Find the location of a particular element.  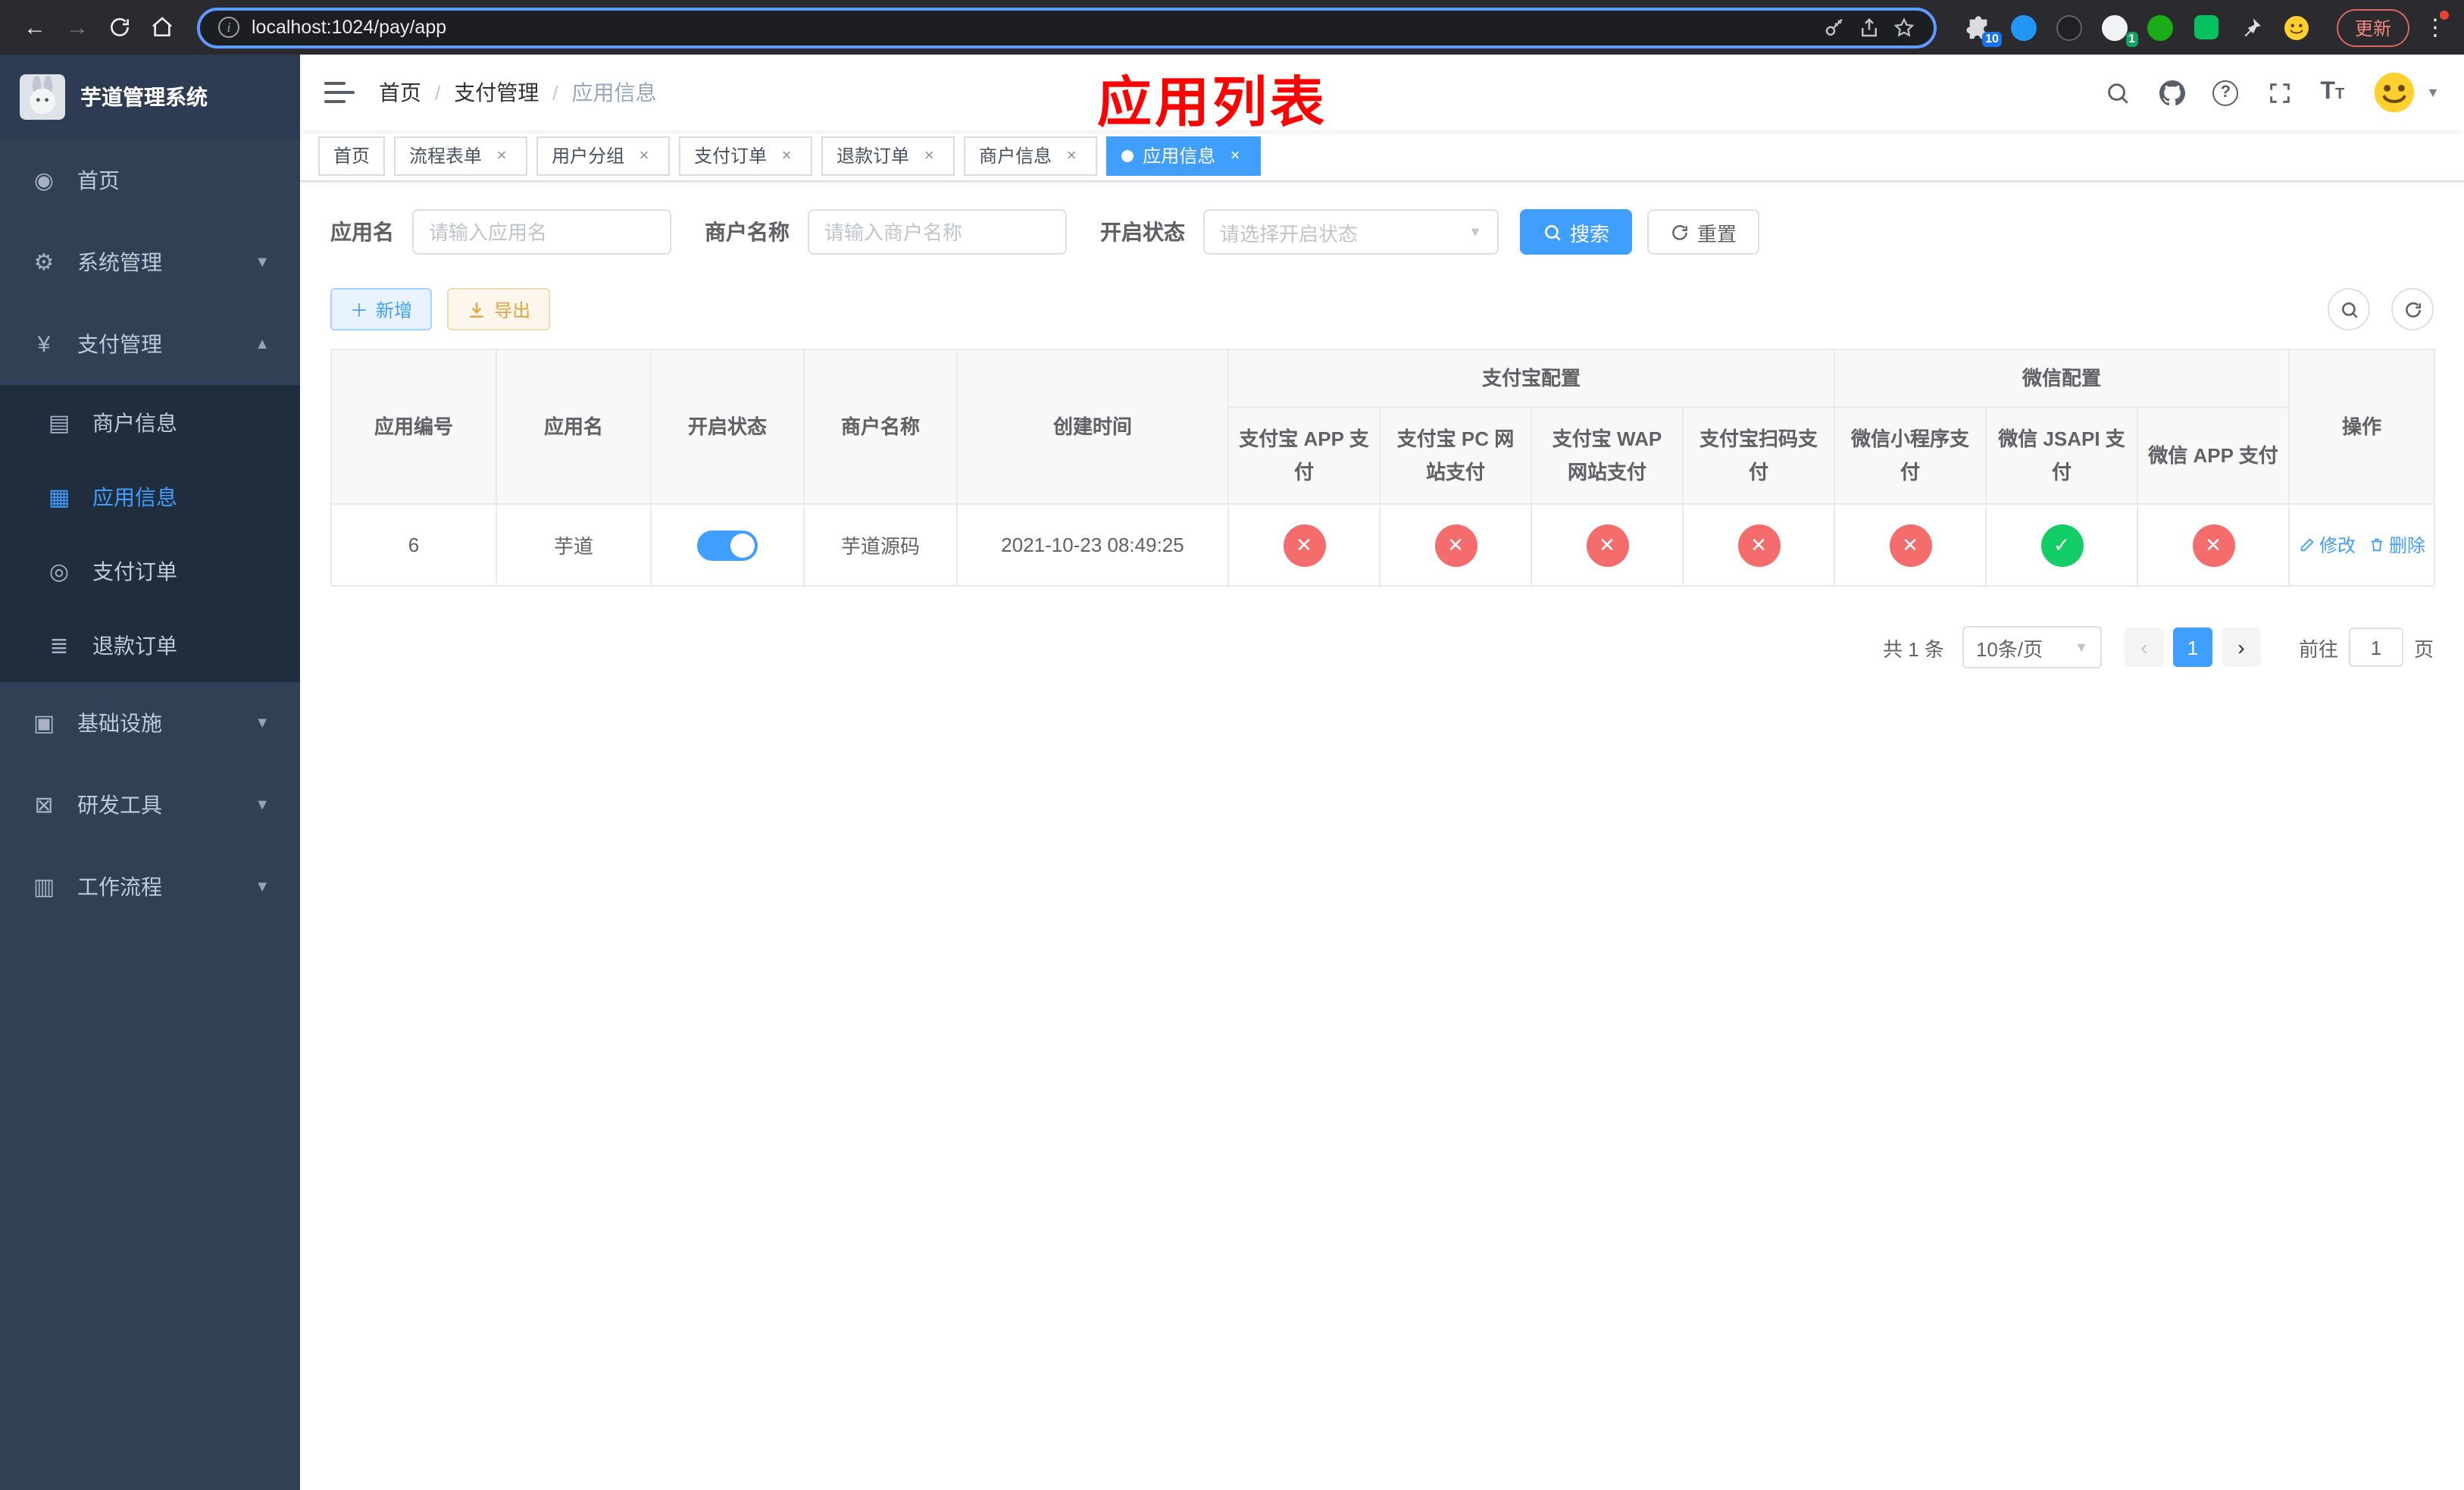

app-logo-bar: 芋道管理系统 is located at coordinates (150, 97).